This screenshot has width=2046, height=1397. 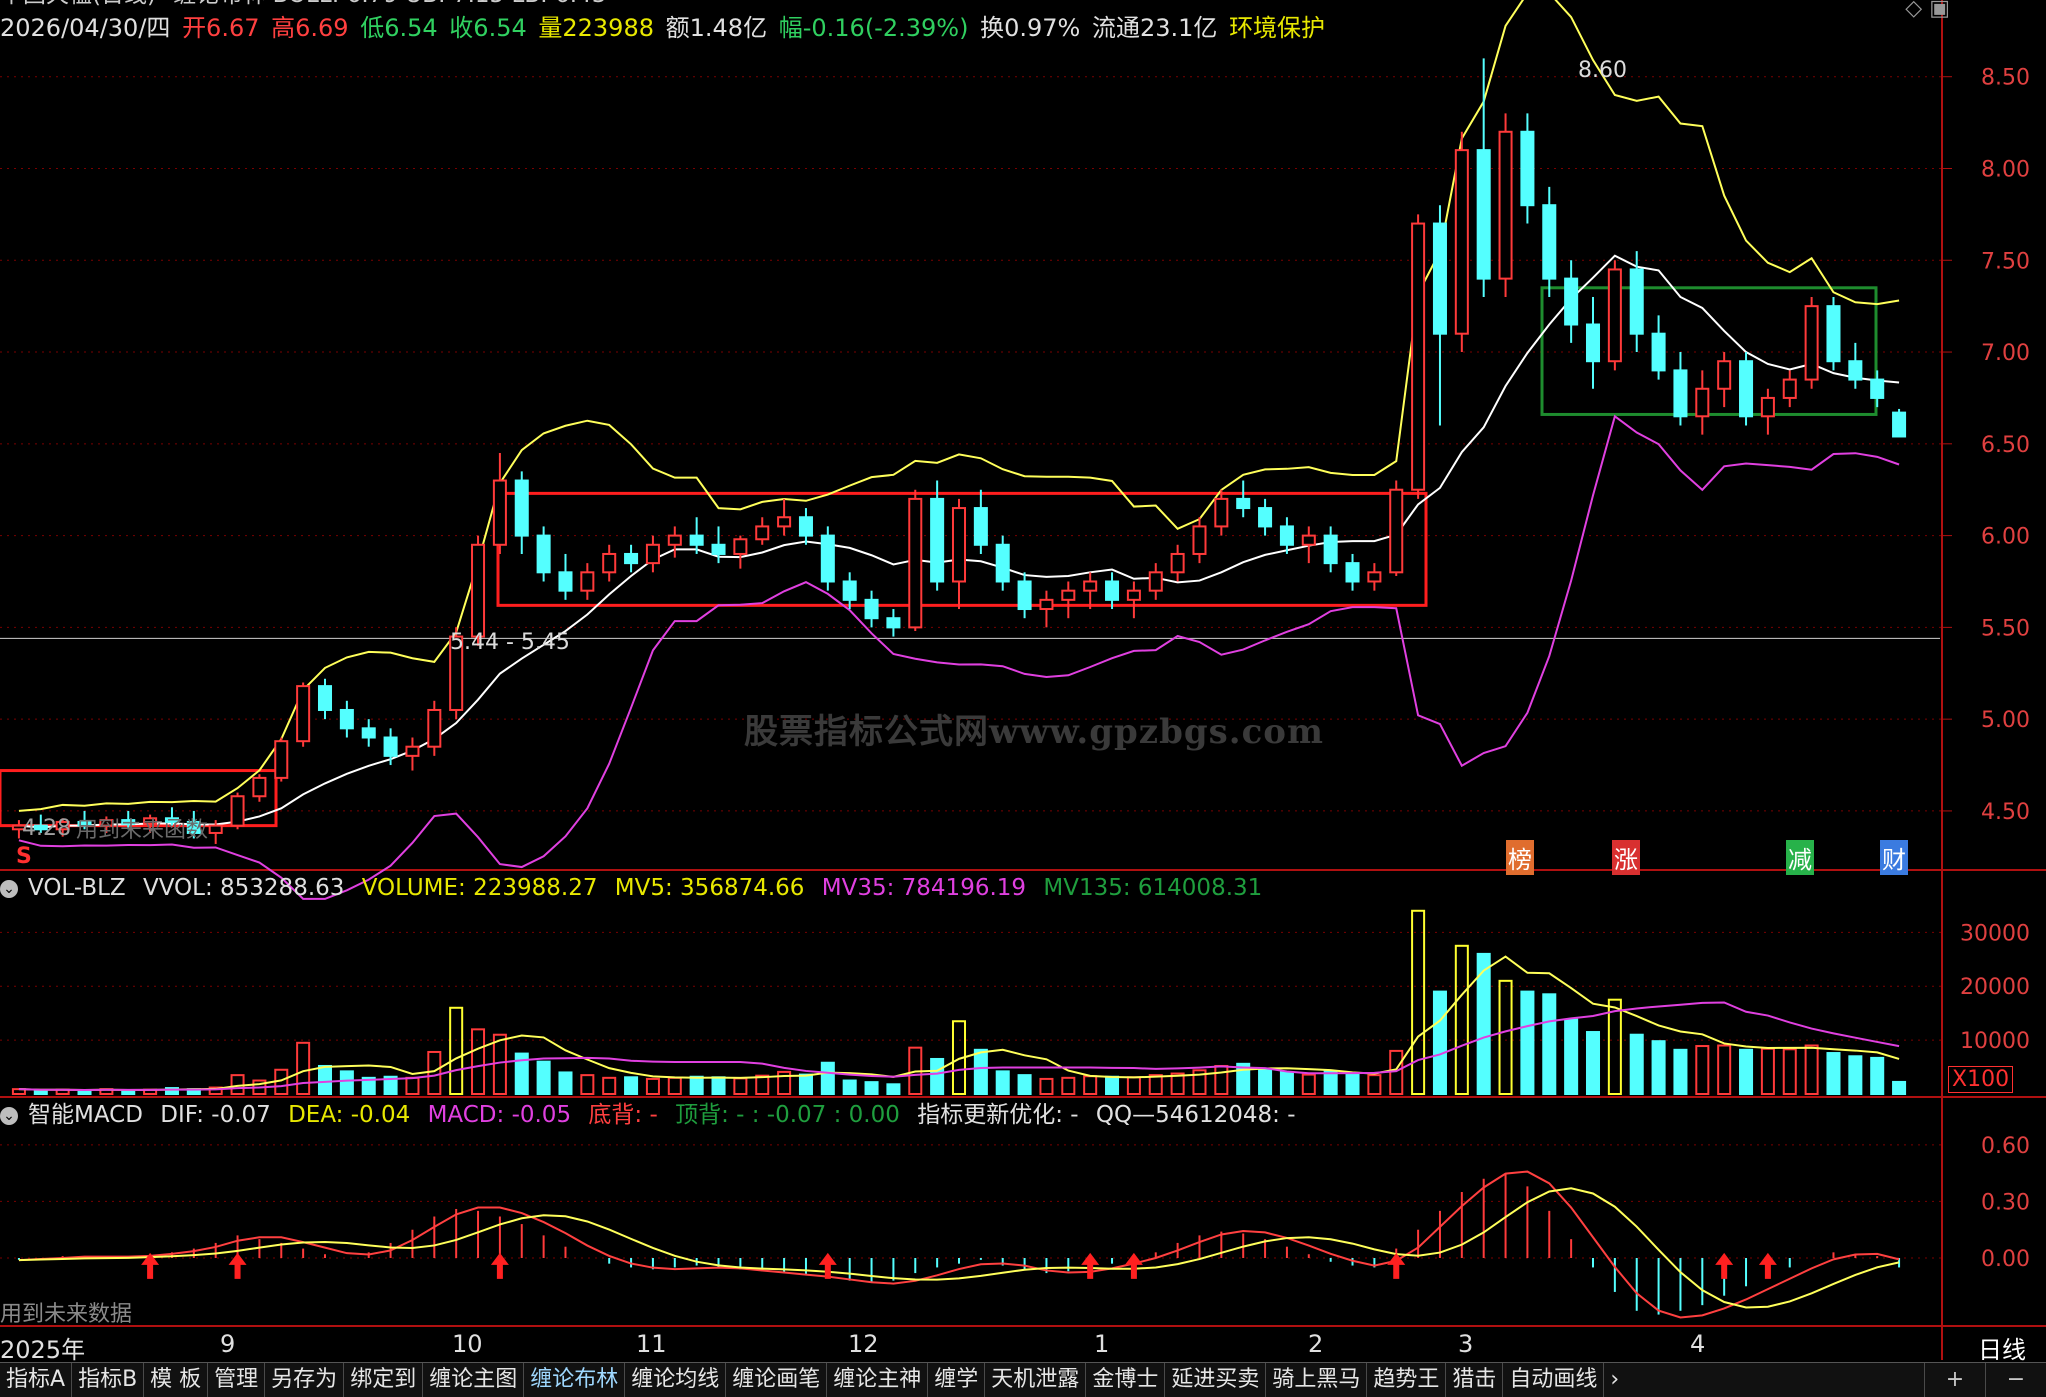 What do you see at coordinates (1520, 857) in the screenshot?
I see `event-tag-bang: 榜` at bounding box center [1520, 857].